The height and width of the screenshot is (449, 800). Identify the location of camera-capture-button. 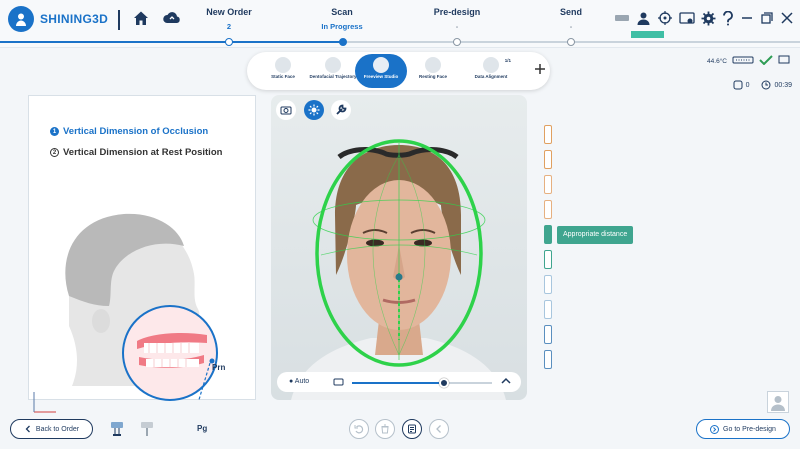
(286, 110).